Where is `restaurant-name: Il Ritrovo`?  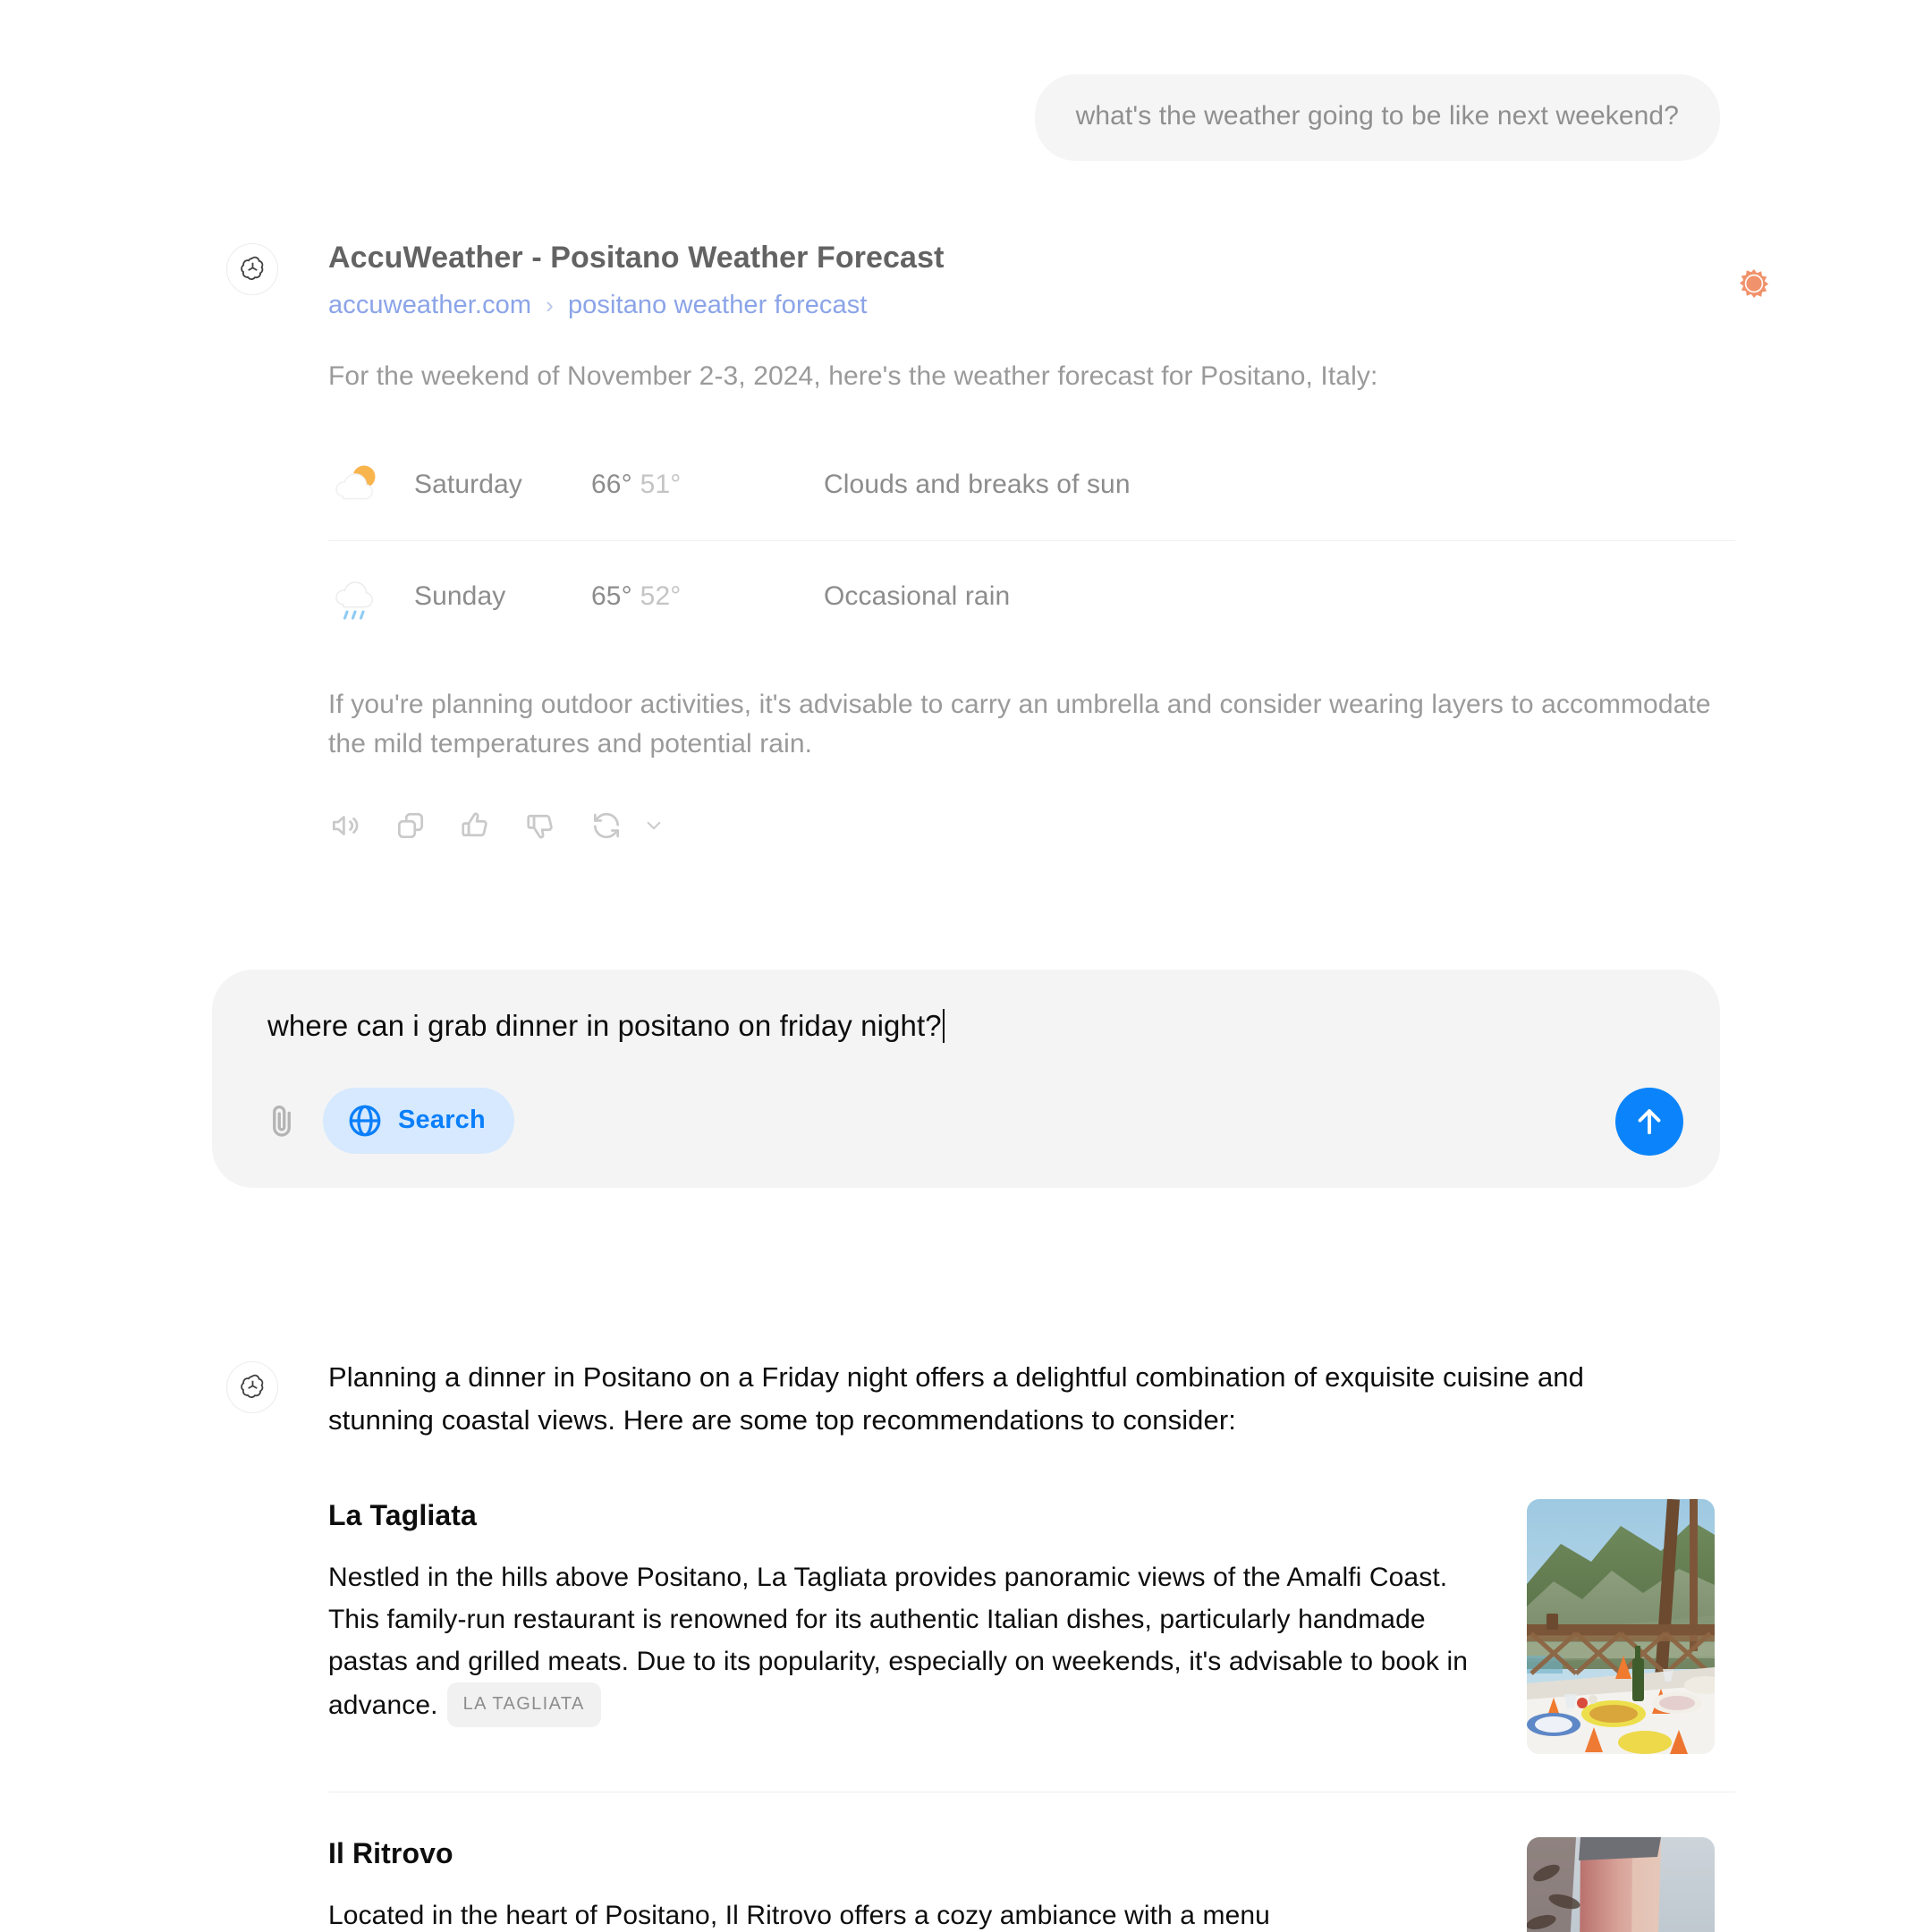
restaurant-name: Il Ritrovo is located at coordinates (390, 1852).